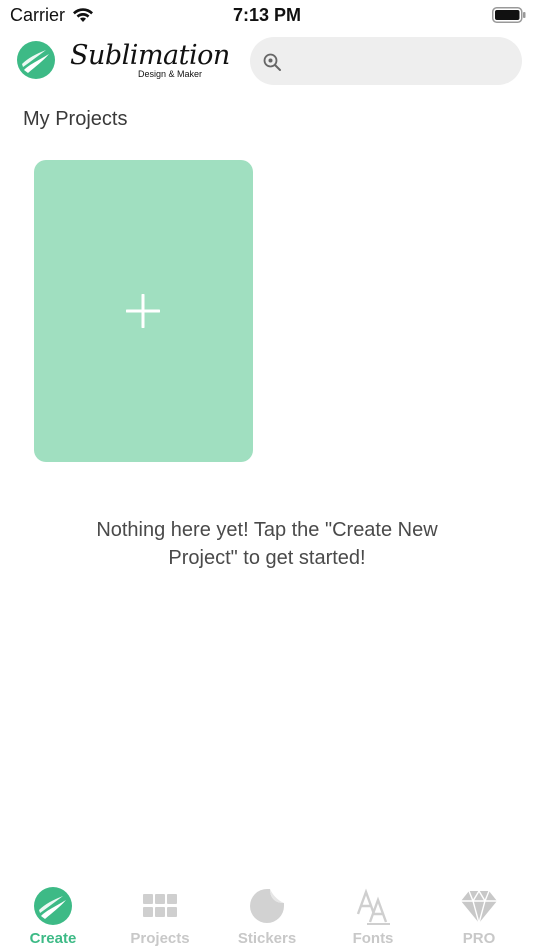 The width and height of the screenshot is (534, 950). I want to click on brand-logo: Sublimation Design & Maker, so click(150, 61).